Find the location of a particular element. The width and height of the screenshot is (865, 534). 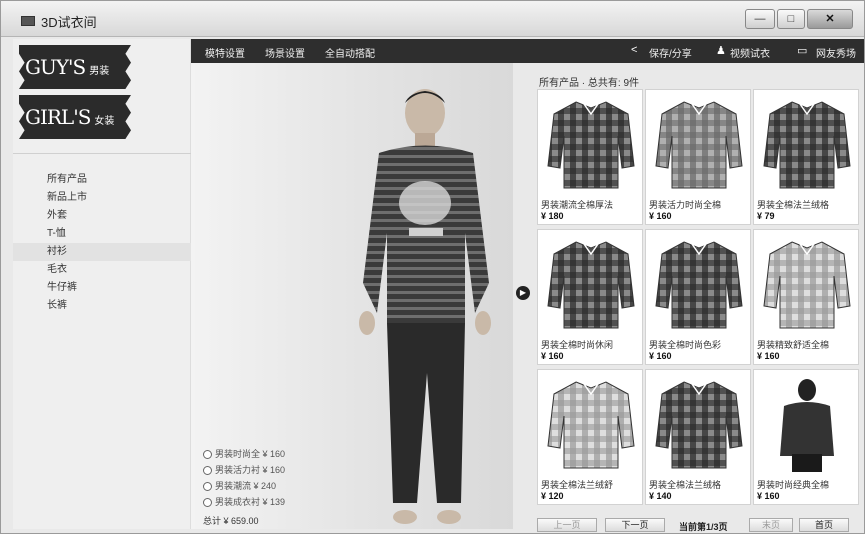

brand-guys-sub: 男装 is located at coordinates (99, 71).